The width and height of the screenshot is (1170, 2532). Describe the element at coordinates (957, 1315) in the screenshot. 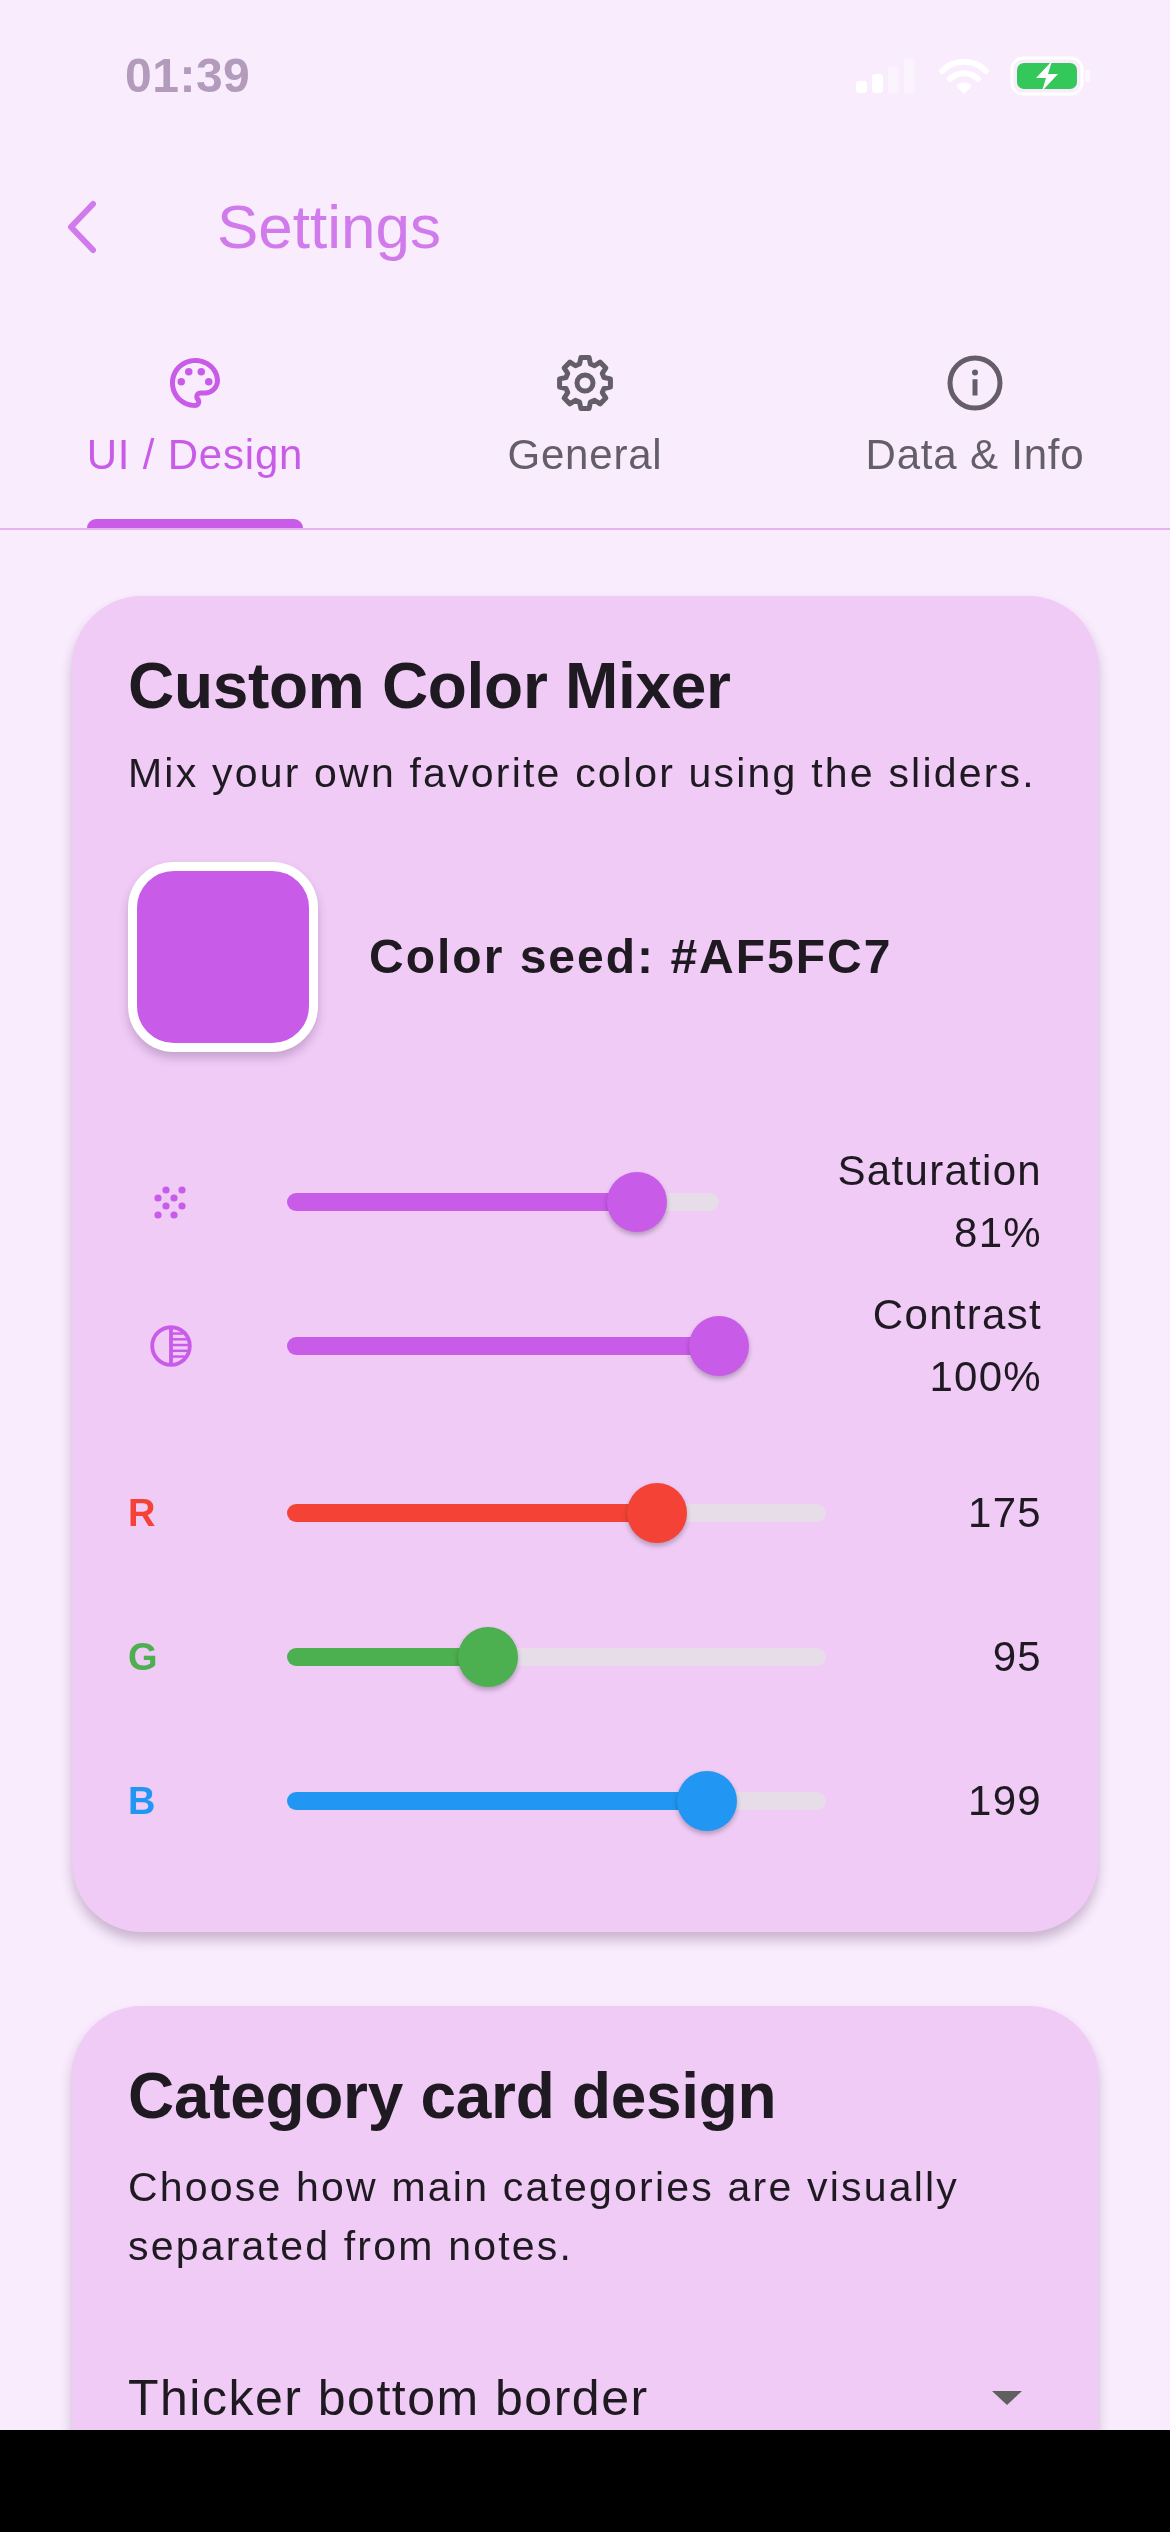

I see `slider-label: Contrast` at that location.